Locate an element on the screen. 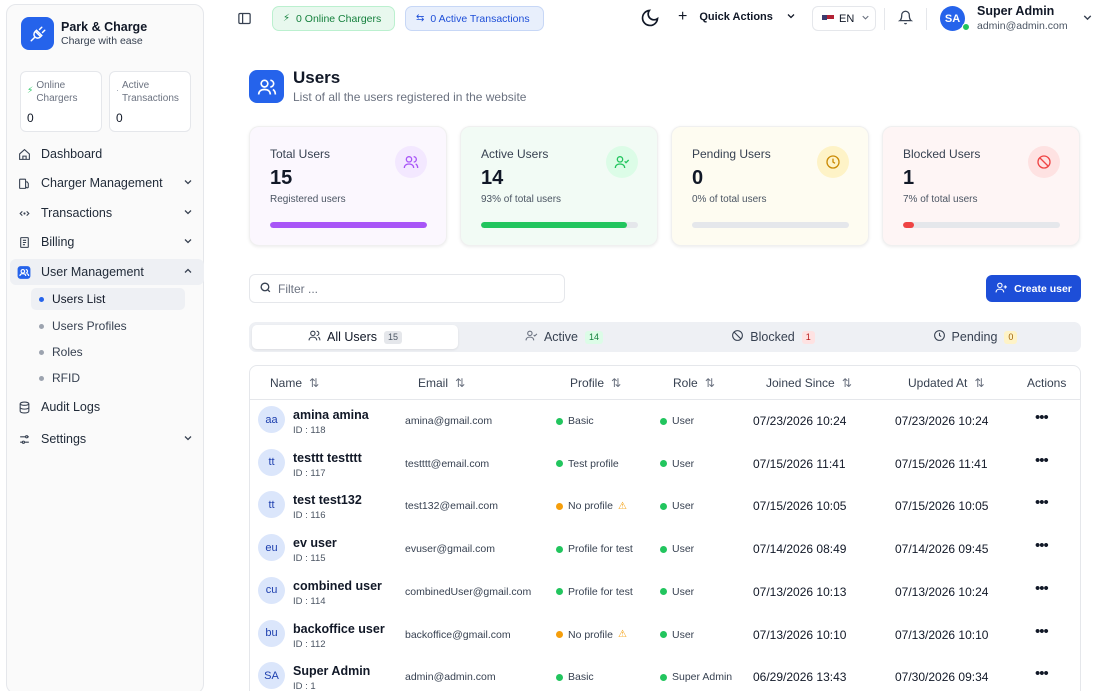 The height and width of the screenshot is (691, 1120). language-select: EN is located at coordinates (844, 18).